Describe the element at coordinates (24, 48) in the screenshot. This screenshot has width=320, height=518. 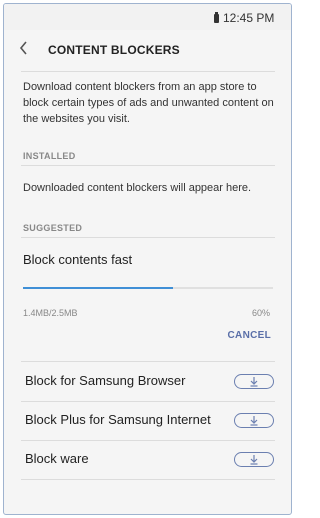
I see `chevron-left-icon` at that location.